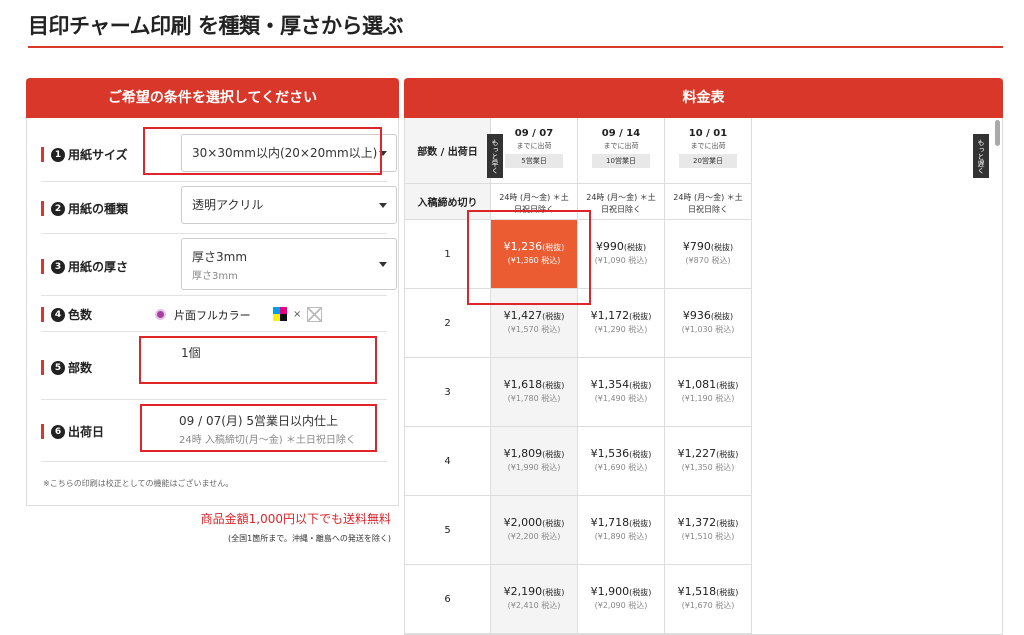 The height and width of the screenshot is (635, 1024). I want to click on price-main: ¥1,354(税抜), so click(621, 384).